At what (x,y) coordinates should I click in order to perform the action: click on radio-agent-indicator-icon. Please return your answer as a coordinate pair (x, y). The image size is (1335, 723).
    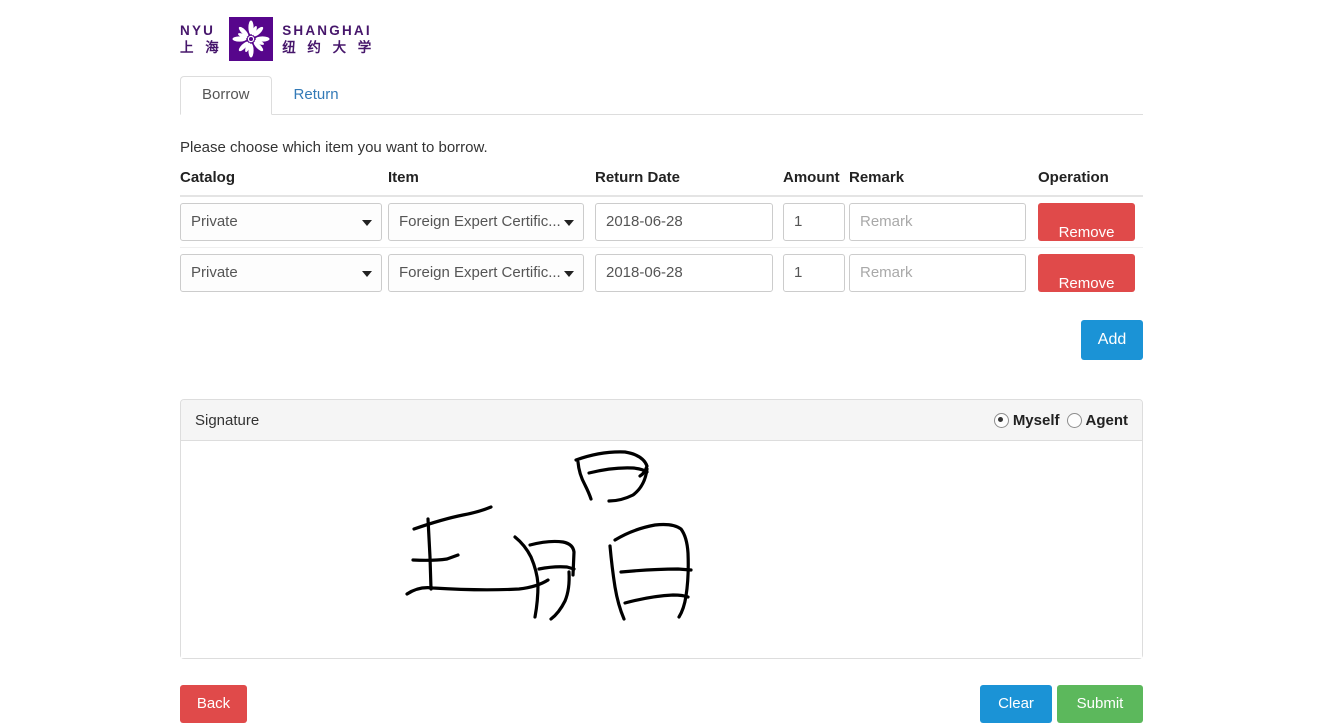
    Looking at the image, I should click on (1074, 420).